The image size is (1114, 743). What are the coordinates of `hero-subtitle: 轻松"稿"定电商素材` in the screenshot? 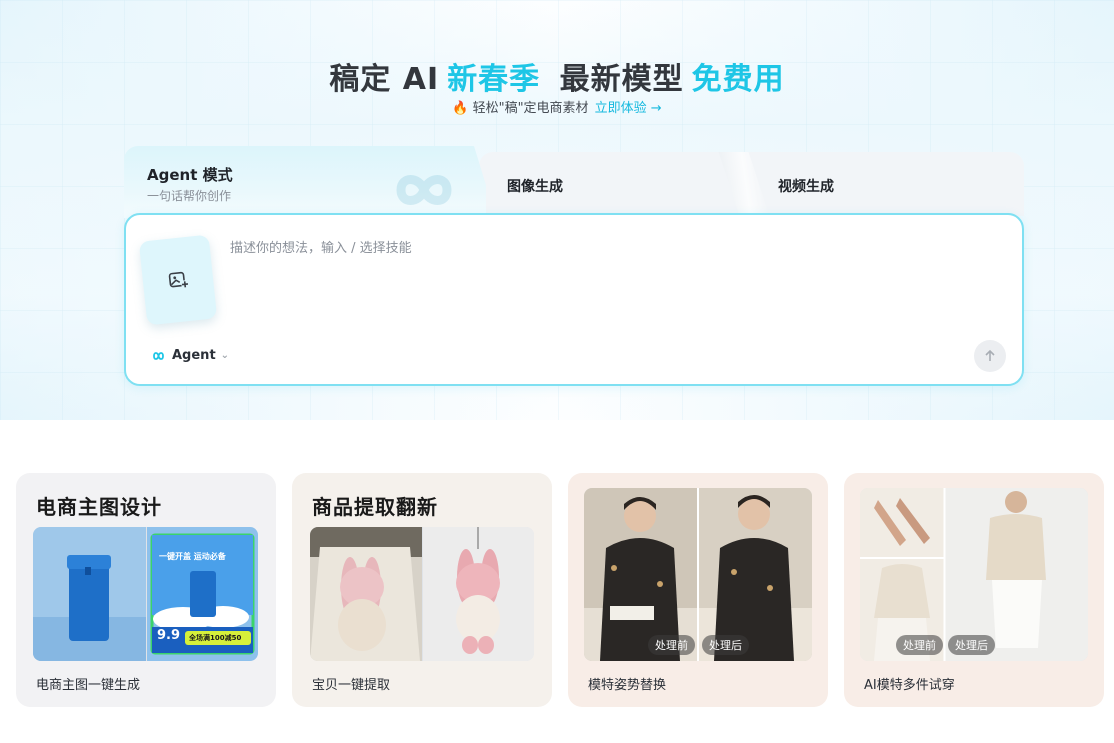 It's located at (530, 108).